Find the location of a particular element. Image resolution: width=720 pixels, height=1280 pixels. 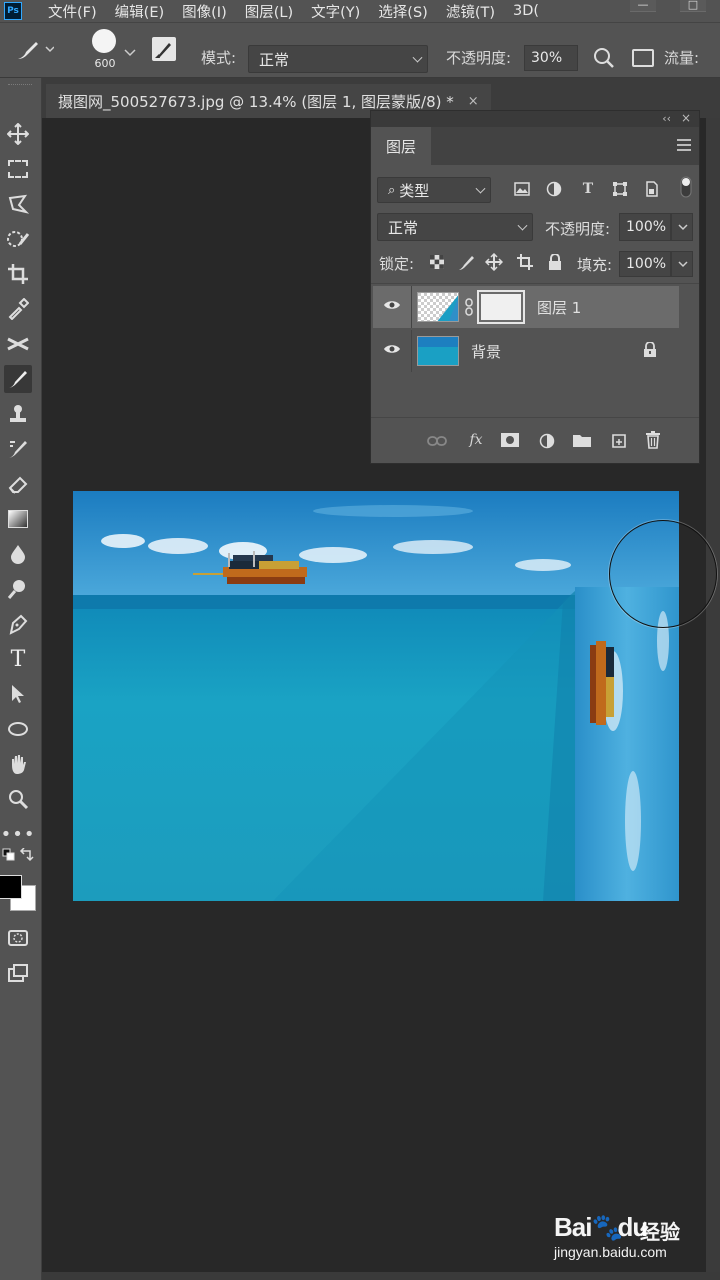

maximize-button: □ is located at coordinates (693, 6).